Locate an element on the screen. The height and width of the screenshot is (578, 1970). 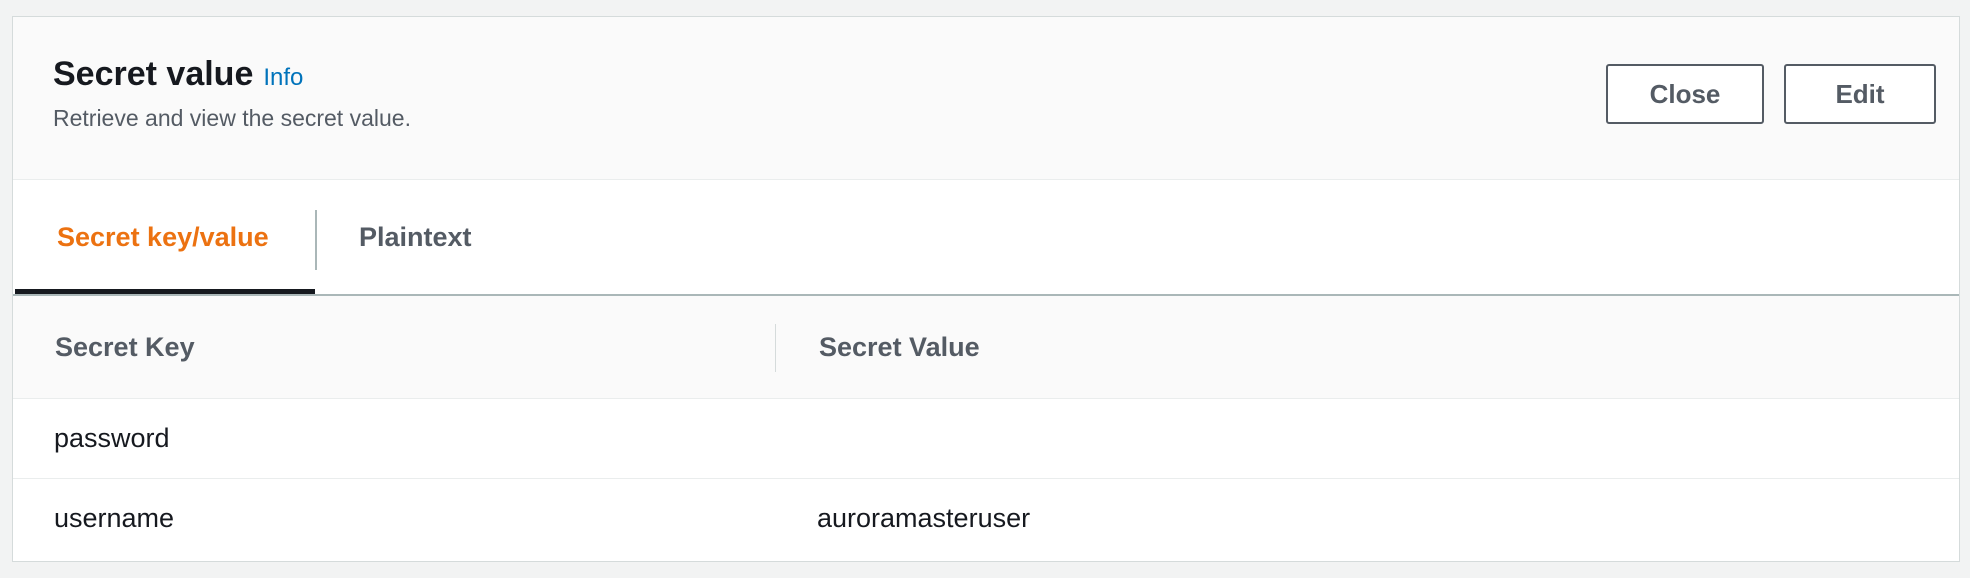
column-header-secret-value: Secret Value is located at coordinates (899, 346).